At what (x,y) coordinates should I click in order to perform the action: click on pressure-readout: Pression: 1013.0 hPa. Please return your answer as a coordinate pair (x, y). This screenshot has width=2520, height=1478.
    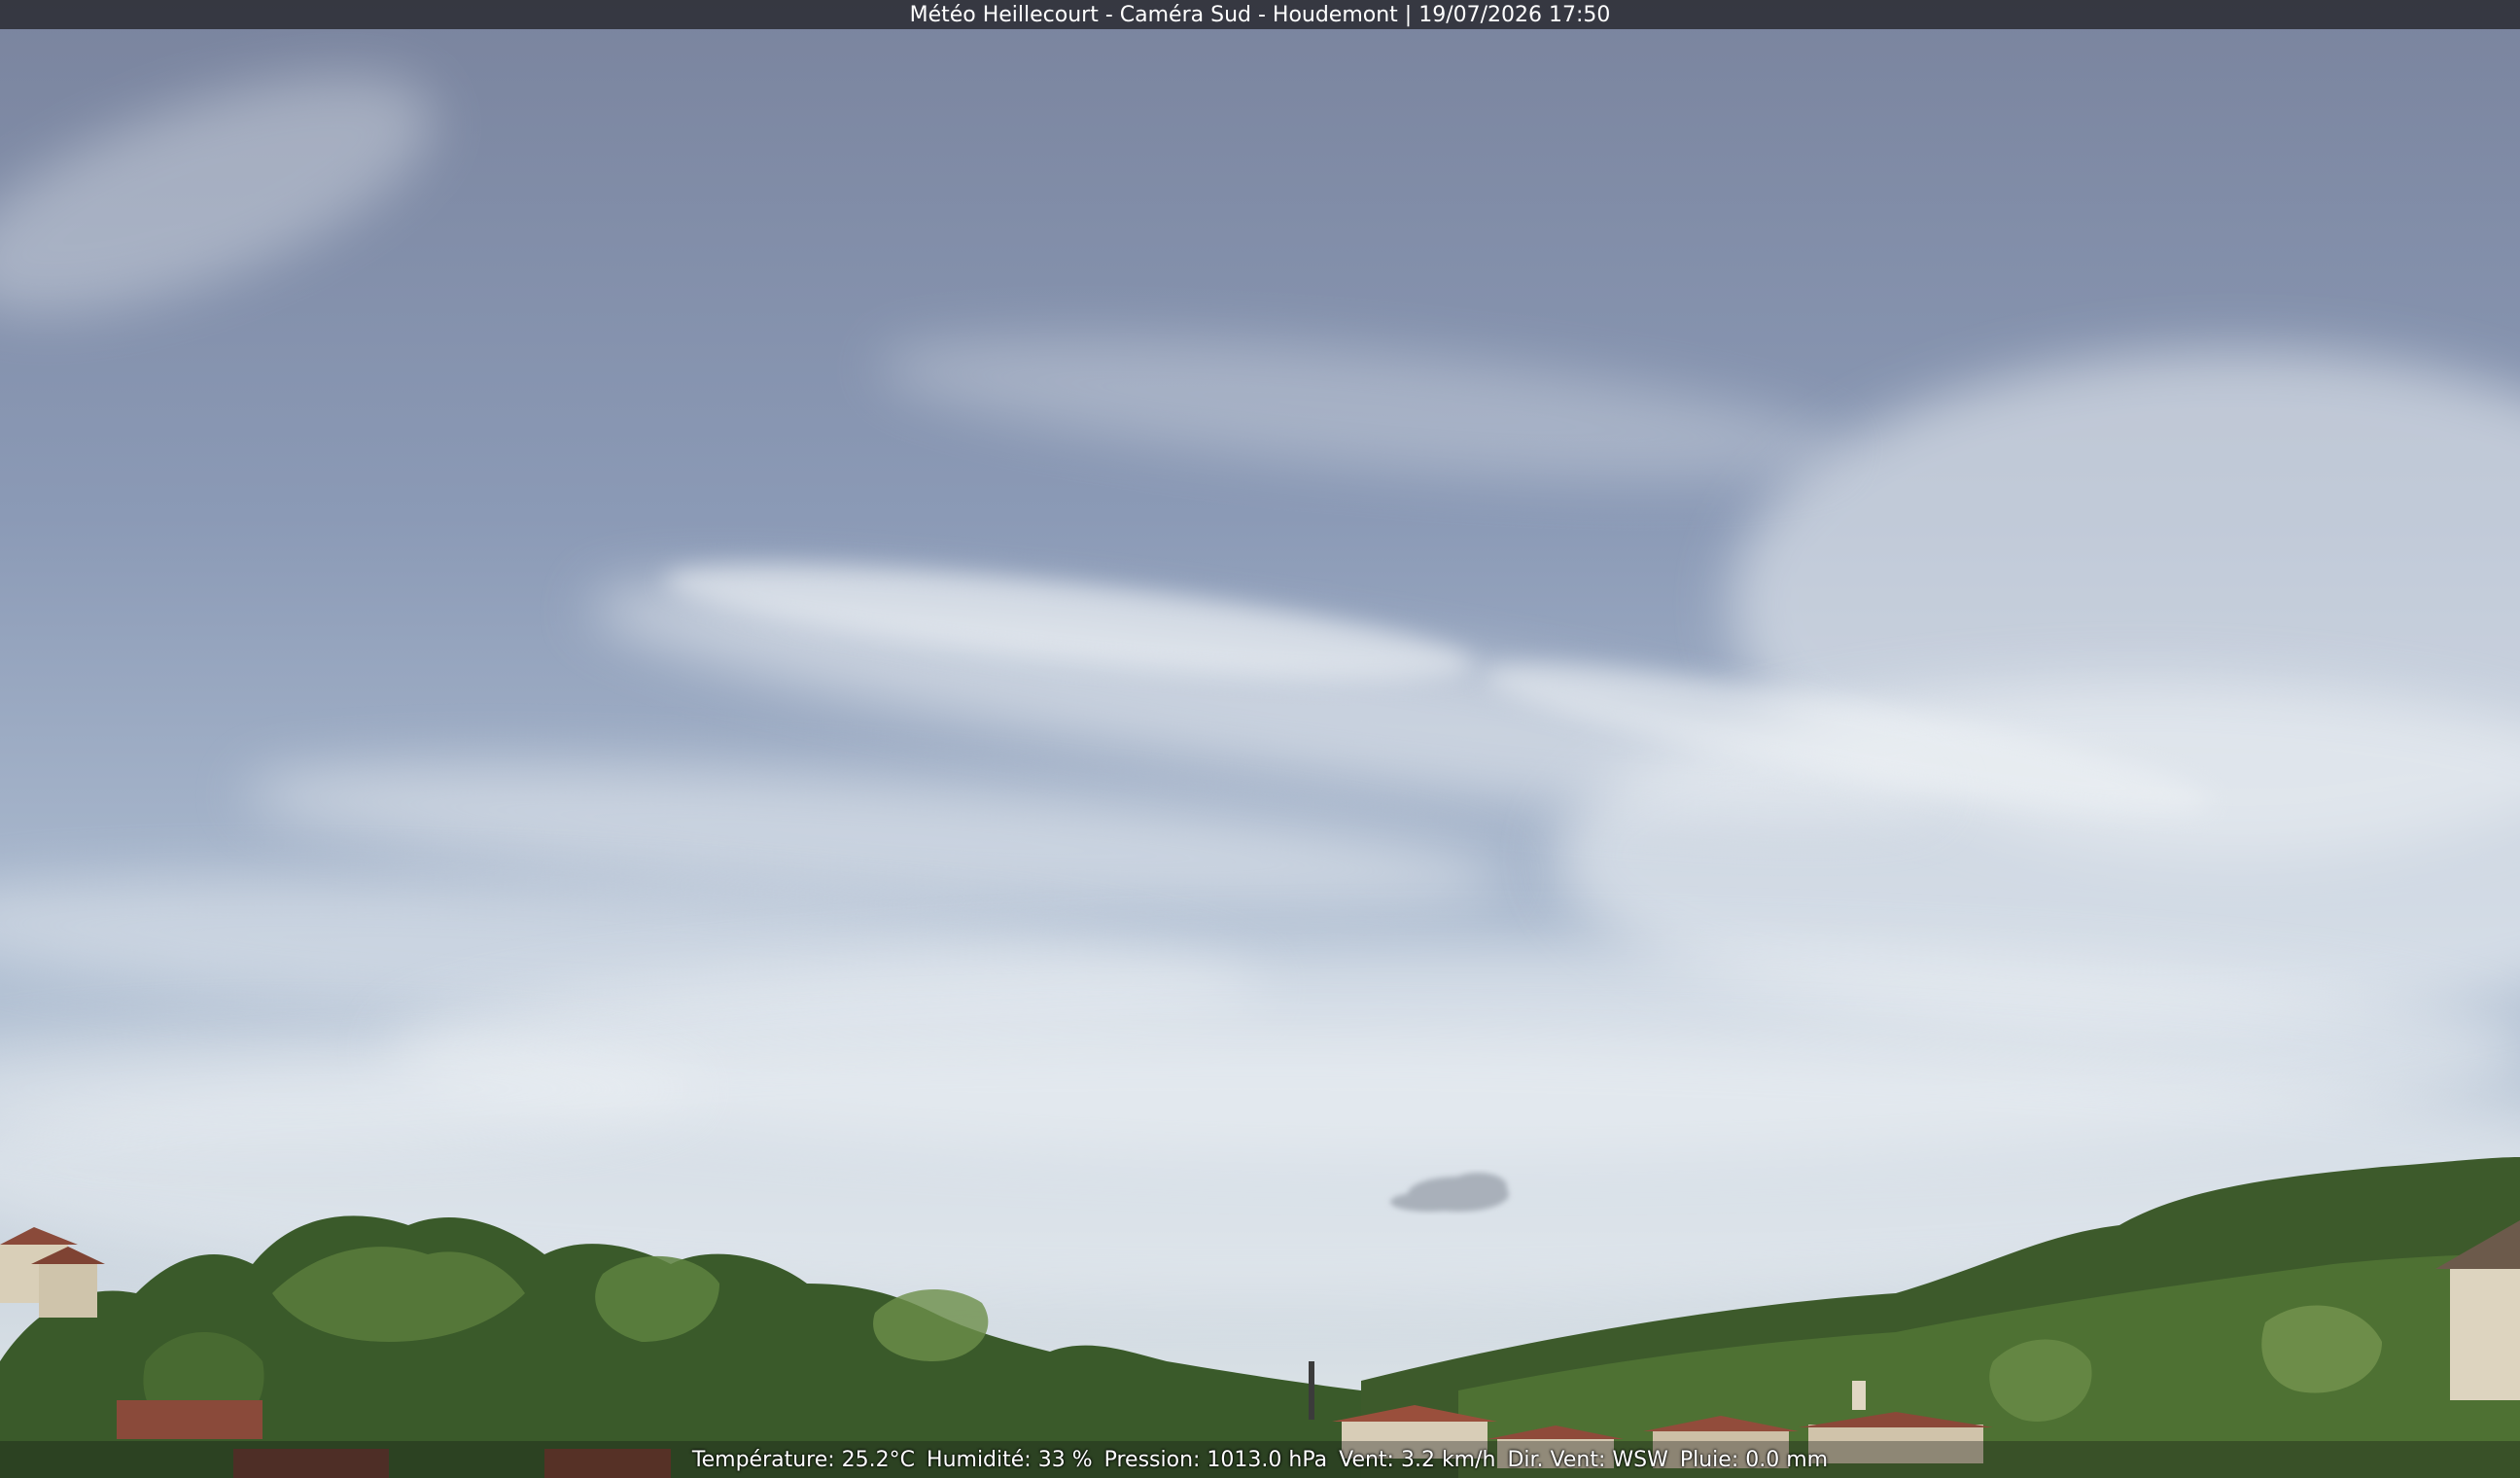
    Looking at the image, I should click on (1215, 1459).